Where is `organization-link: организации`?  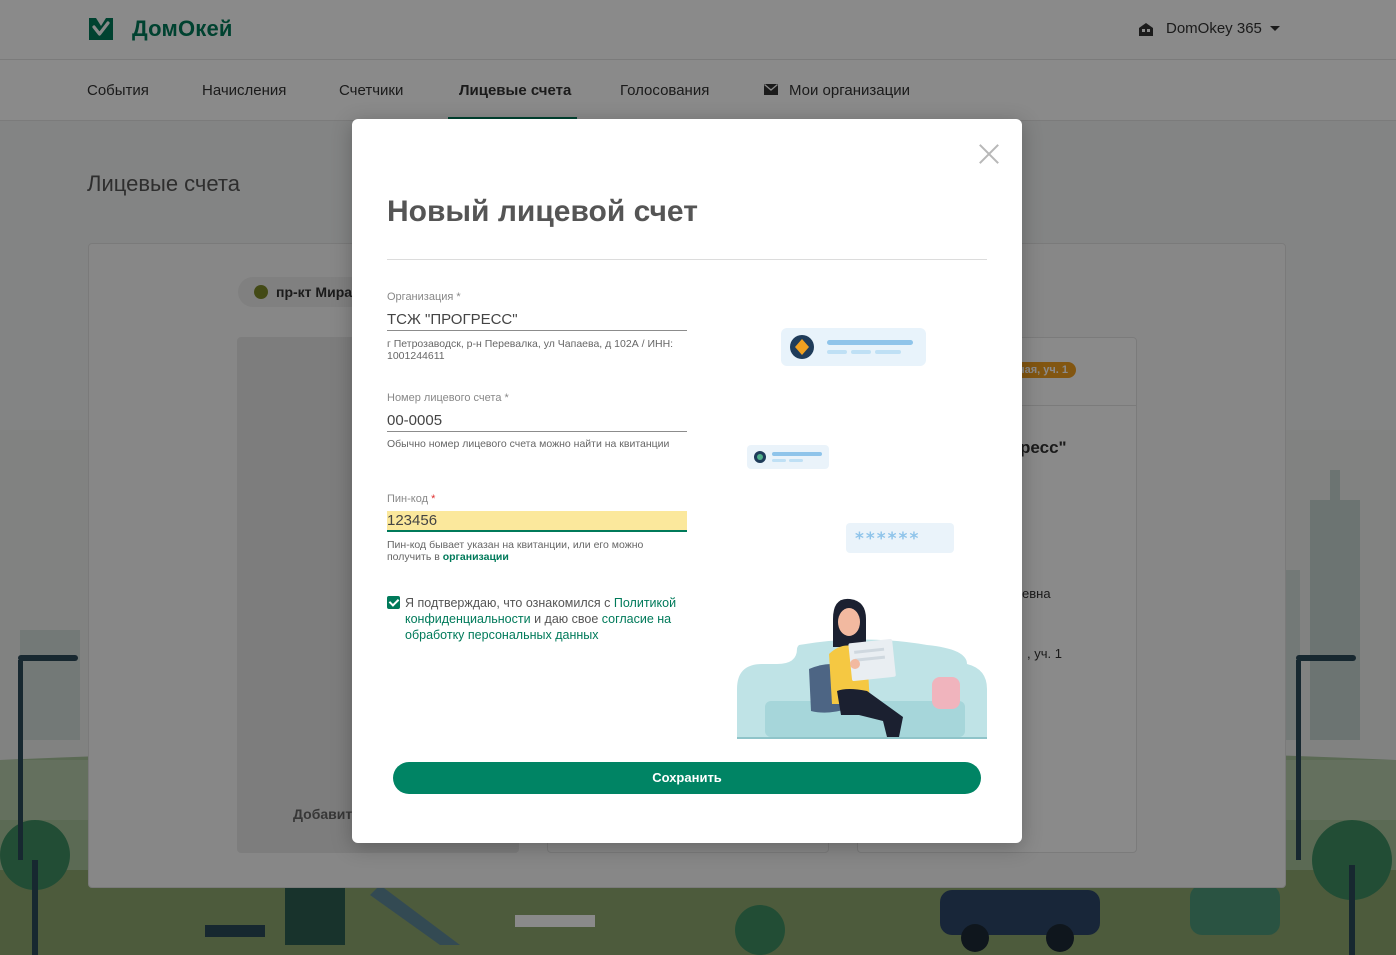 organization-link: организации is located at coordinates (476, 557).